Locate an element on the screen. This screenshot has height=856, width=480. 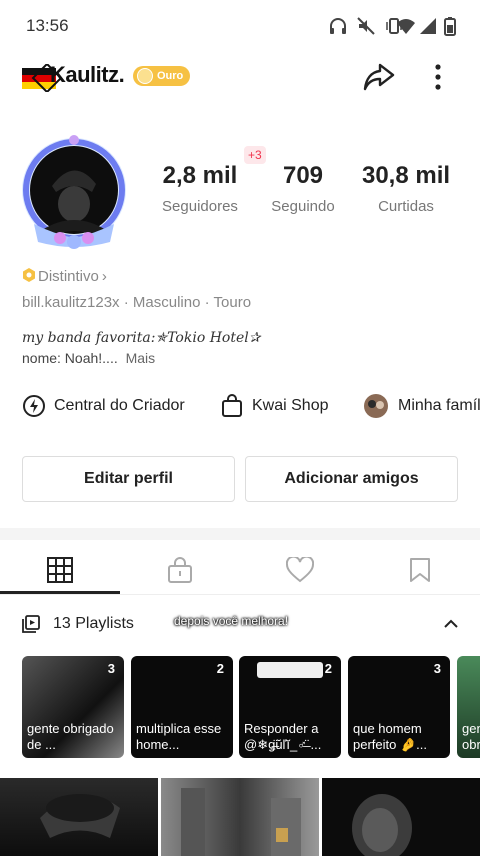
shop-bag-icon is located at coordinates (232, 405).